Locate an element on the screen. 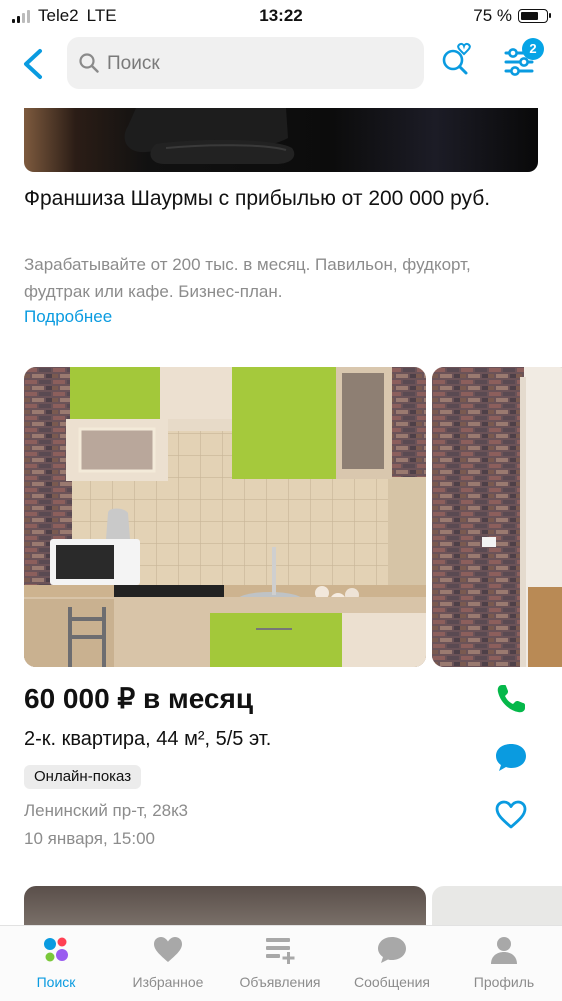  battery-icon is located at coordinates (534, 16).